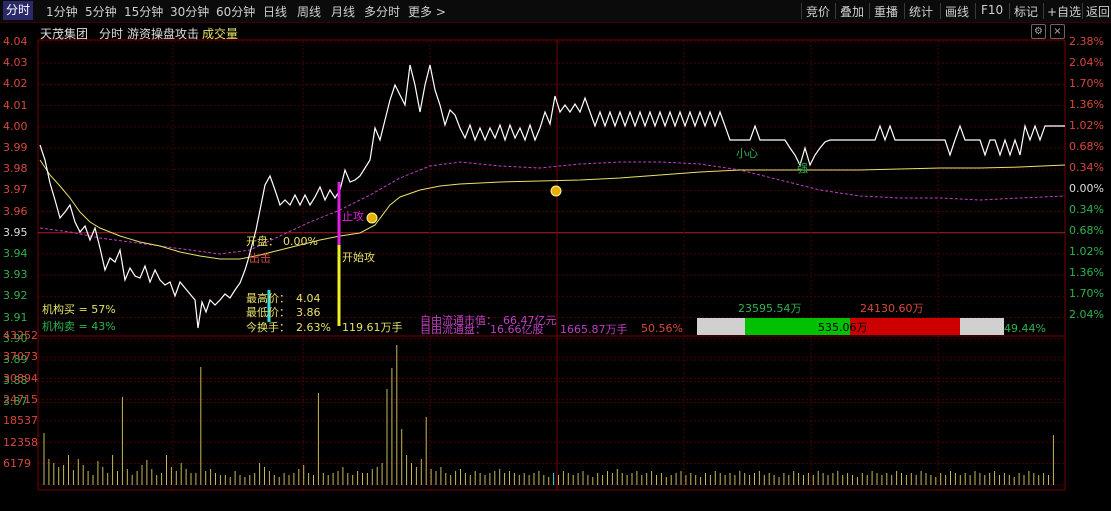  Describe the element at coordinates (17, 463) in the screenshot. I see `volume-tick-label: 6179` at that location.